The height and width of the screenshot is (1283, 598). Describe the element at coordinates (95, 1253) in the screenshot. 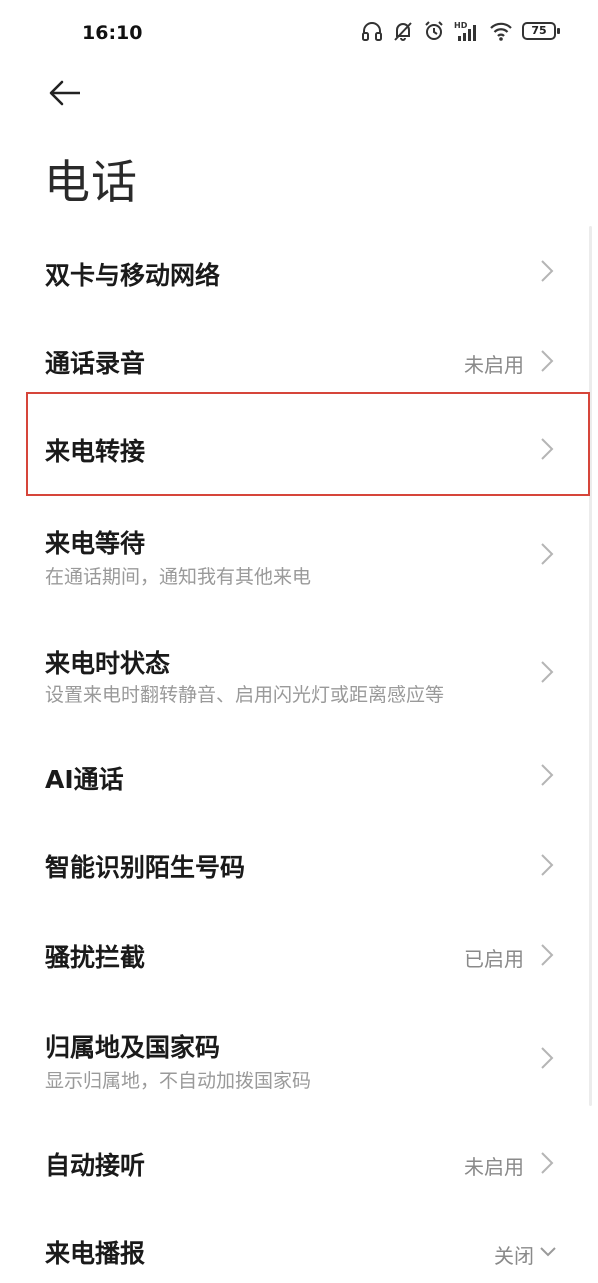

I see `item-title: 来电播报` at that location.